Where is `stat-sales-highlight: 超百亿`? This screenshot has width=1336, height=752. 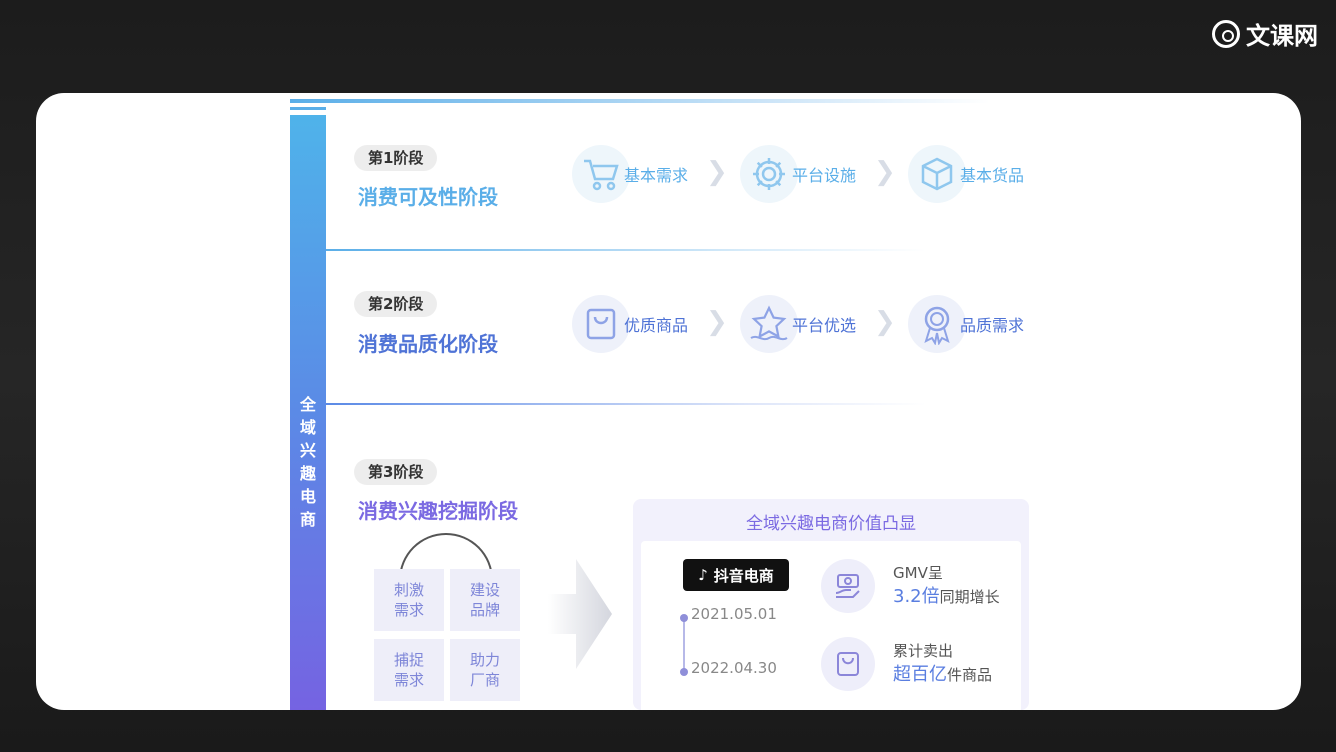
stat-sales-highlight: 超百亿 is located at coordinates (920, 674).